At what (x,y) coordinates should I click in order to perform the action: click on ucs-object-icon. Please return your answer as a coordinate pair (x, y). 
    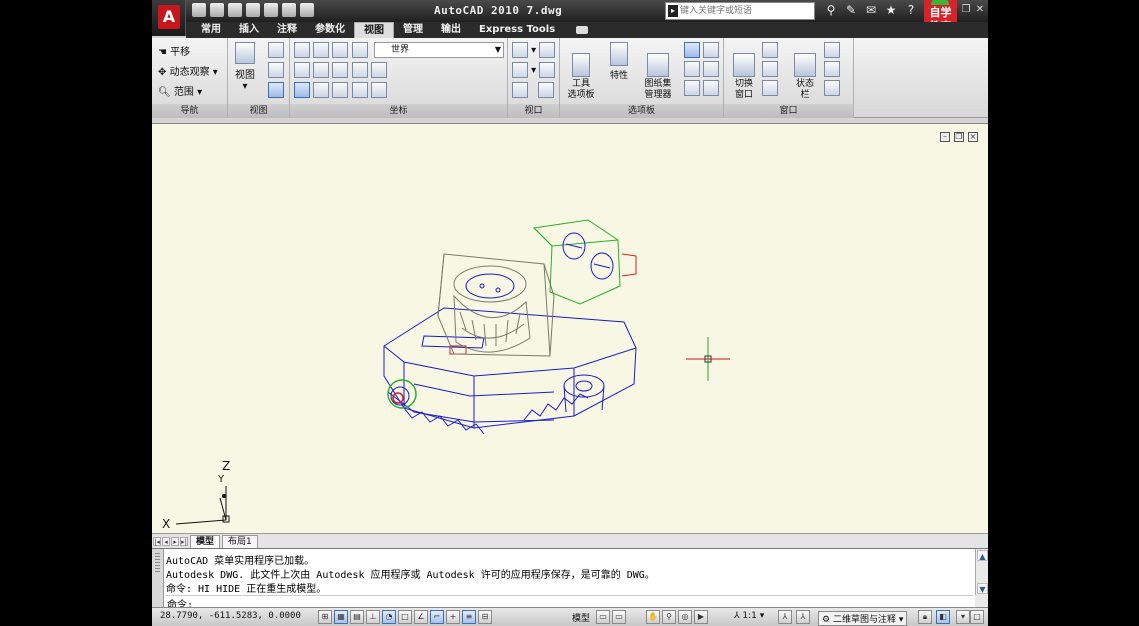
    Looking at the image, I should click on (302, 90).